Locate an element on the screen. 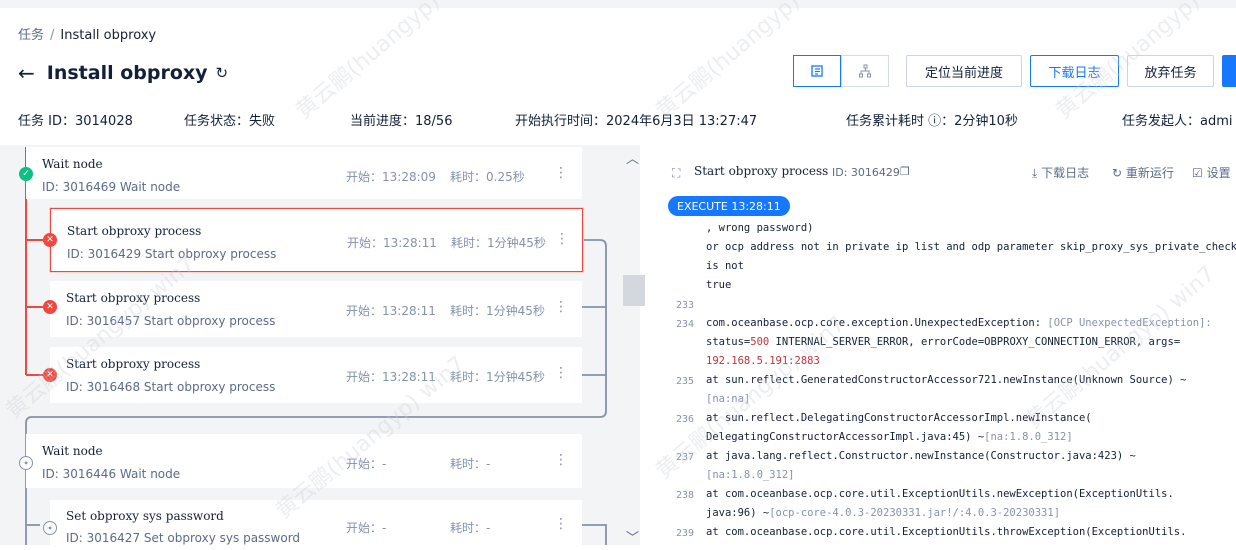  breadcrumb: 任务 / Install obproxy is located at coordinates (87, 33).